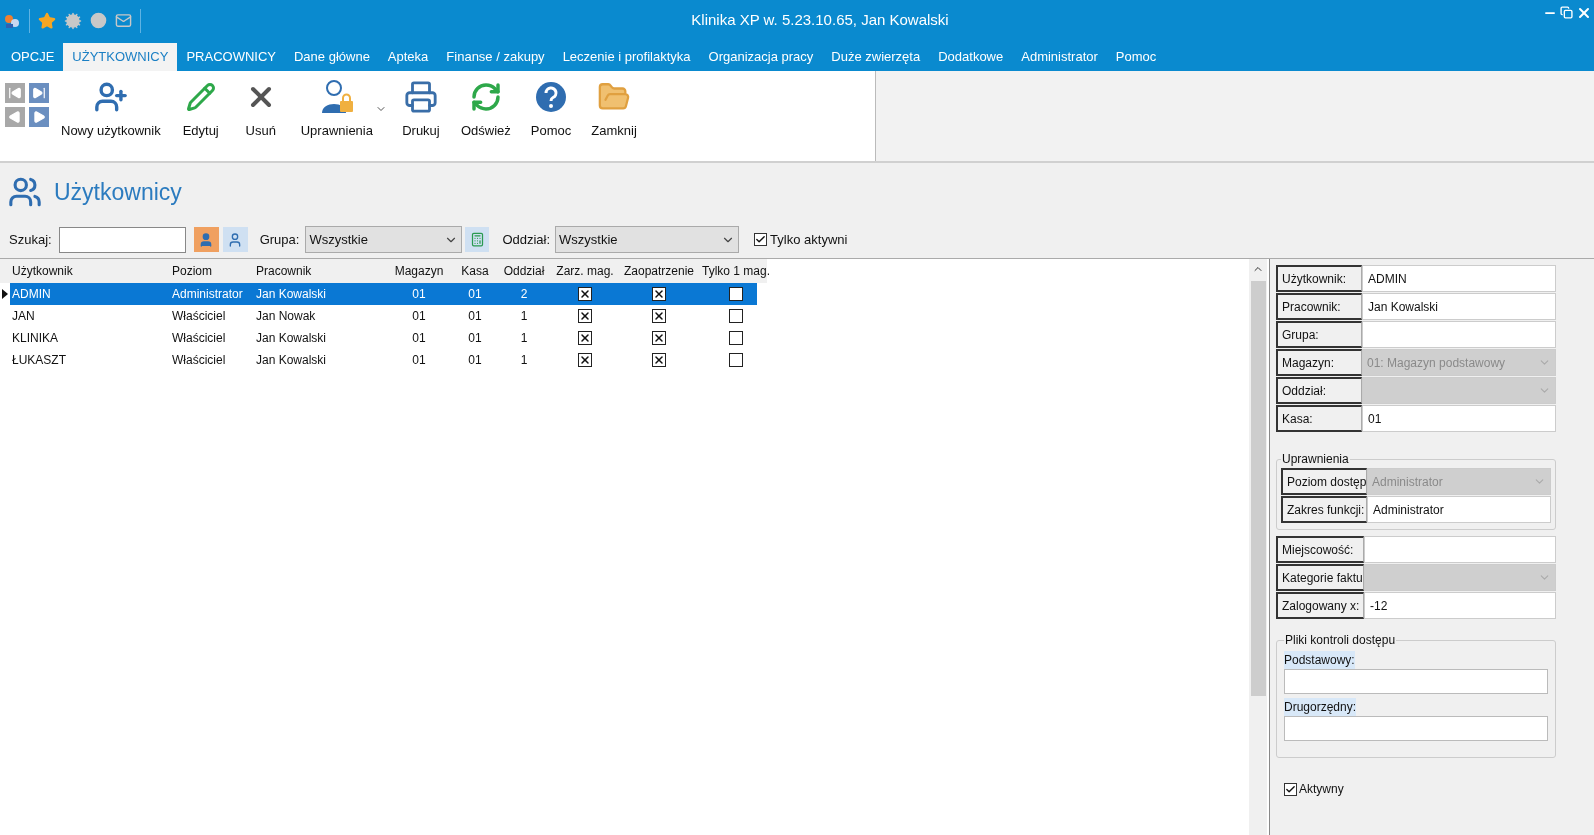 The height and width of the screenshot is (835, 1594). I want to click on calculator-button, so click(477, 239).